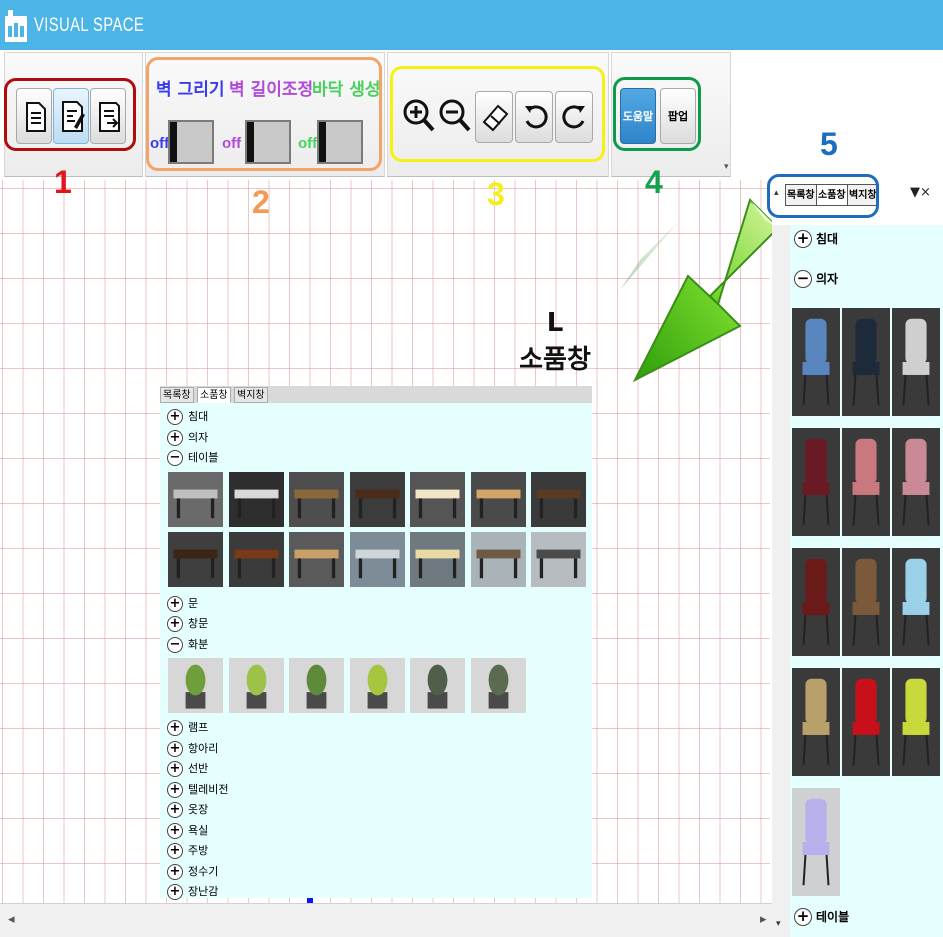 The width and height of the screenshot is (943, 937). What do you see at coordinates (827, 279) in the screenshot?
I see `side-category-label: 의자` at bounding box center [827, 279].